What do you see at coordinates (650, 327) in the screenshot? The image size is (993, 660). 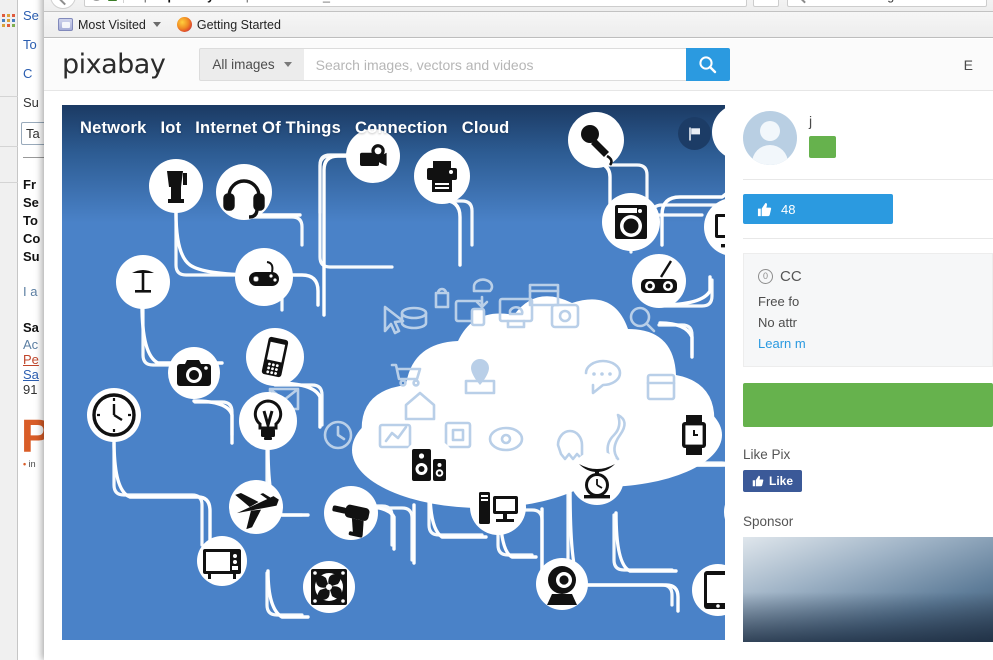 I see `magnifier-handle` at bounding box center [650, 327].